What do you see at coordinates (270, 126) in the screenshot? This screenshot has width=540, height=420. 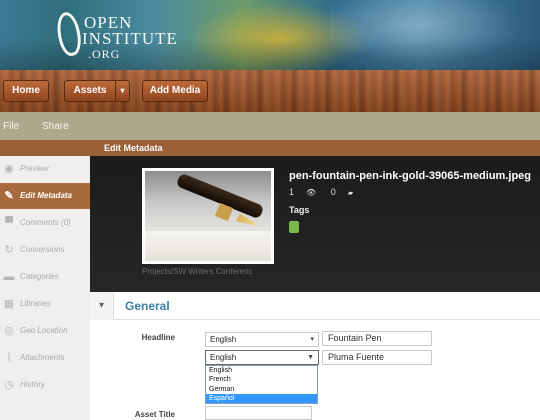 I see `menu-bar: File Share` at bounding box center [270, 126].